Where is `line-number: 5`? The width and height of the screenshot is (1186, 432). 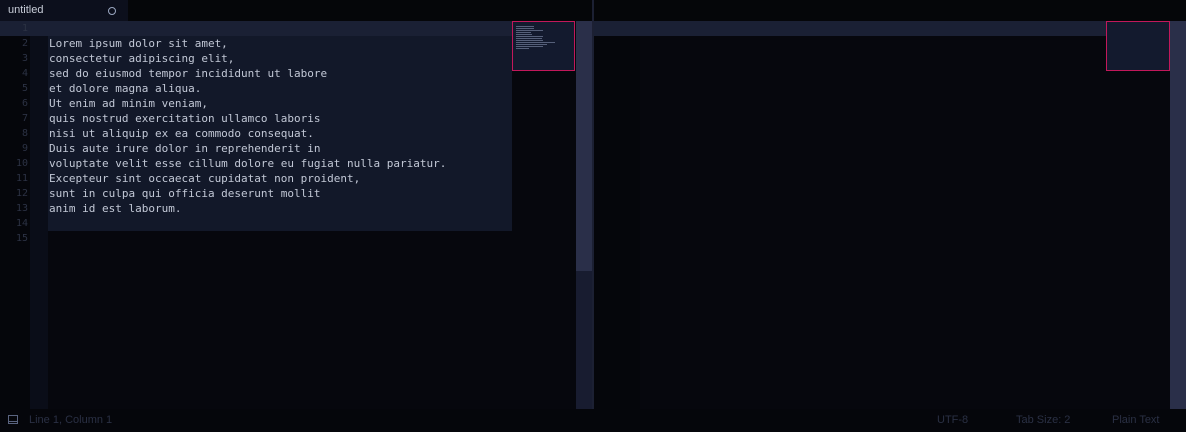 line-number: 5 is located at coordinates (24, 88).